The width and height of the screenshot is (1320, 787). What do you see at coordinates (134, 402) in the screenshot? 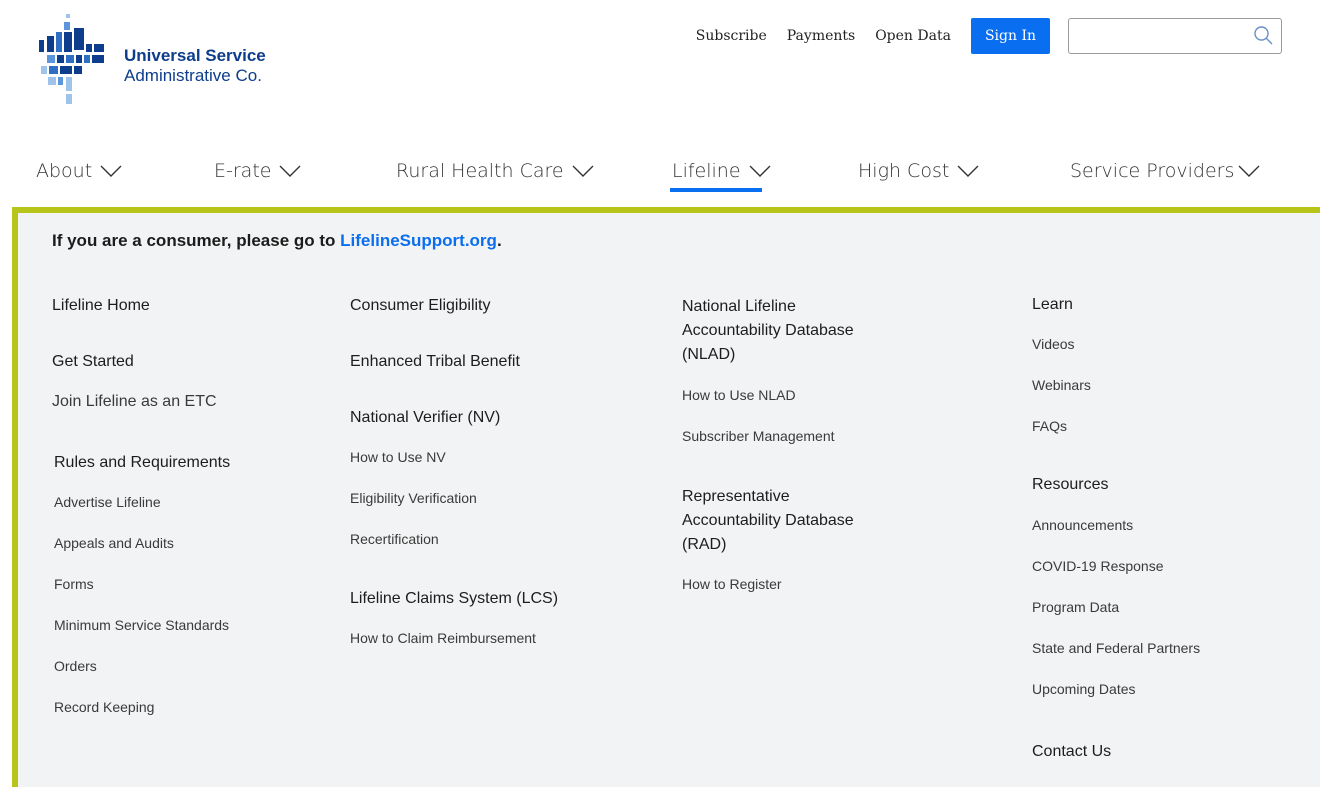
I see `join-lifeline-etc-link: Join Lifeline as an ETC` at bounding box center [134, 402].